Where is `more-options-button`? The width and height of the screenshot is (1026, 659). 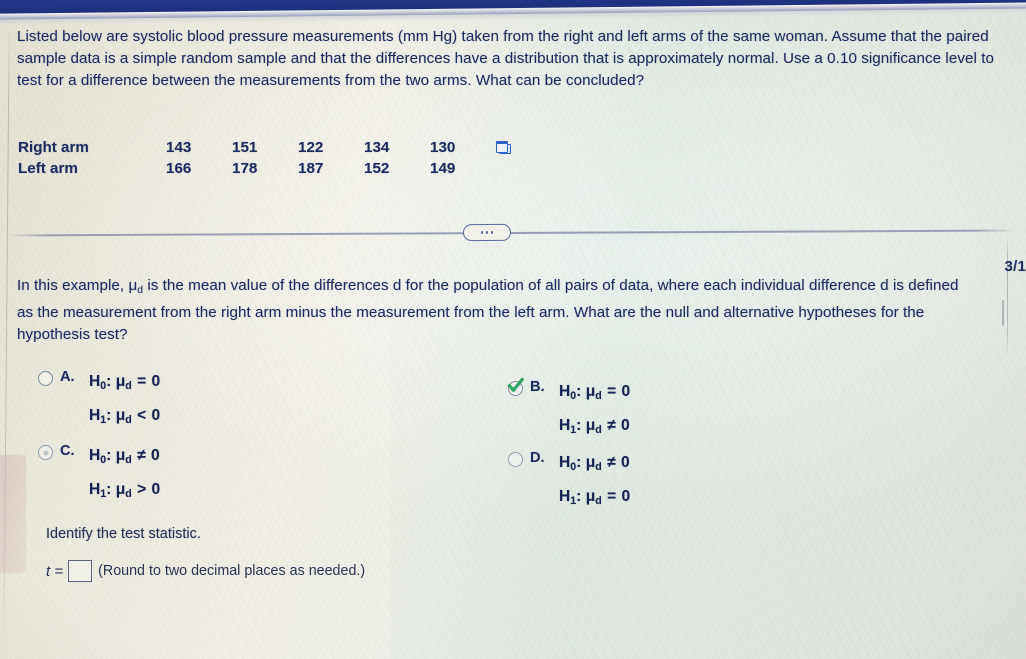 more-options-button is located at coordinates (487, 232).